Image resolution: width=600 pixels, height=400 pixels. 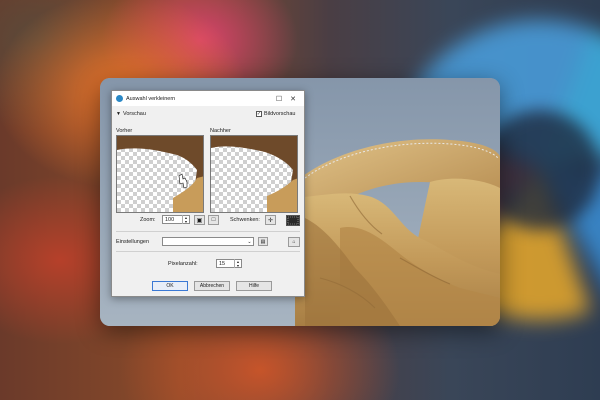 I want to click on pan-label: Schwenken:, so click(x=245, y=220).